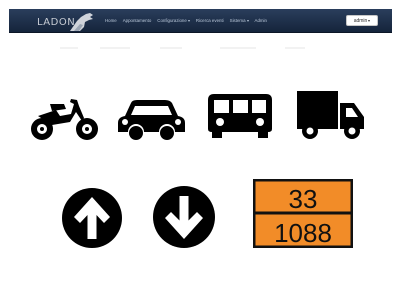 This screenshot has width=397, height=293. I want to click on menu-configuration: Configurazione, so click(173, 20).